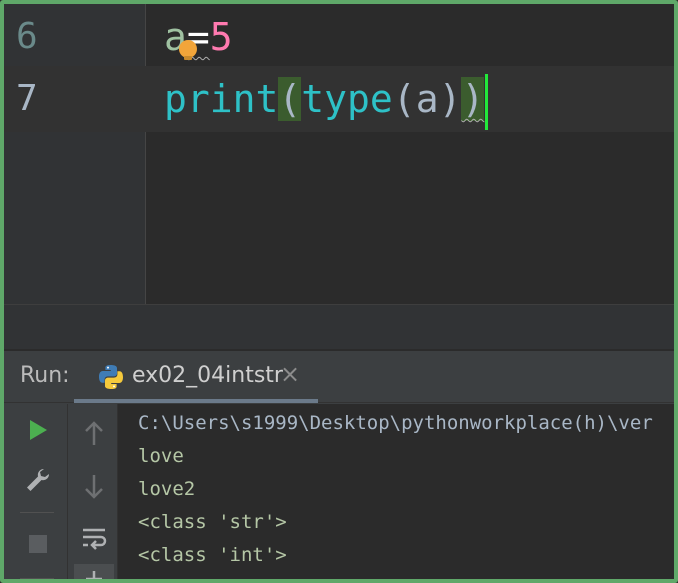 The image size is (678, 583). I want to click on code-text: print(type(a)), so click(326, 99).